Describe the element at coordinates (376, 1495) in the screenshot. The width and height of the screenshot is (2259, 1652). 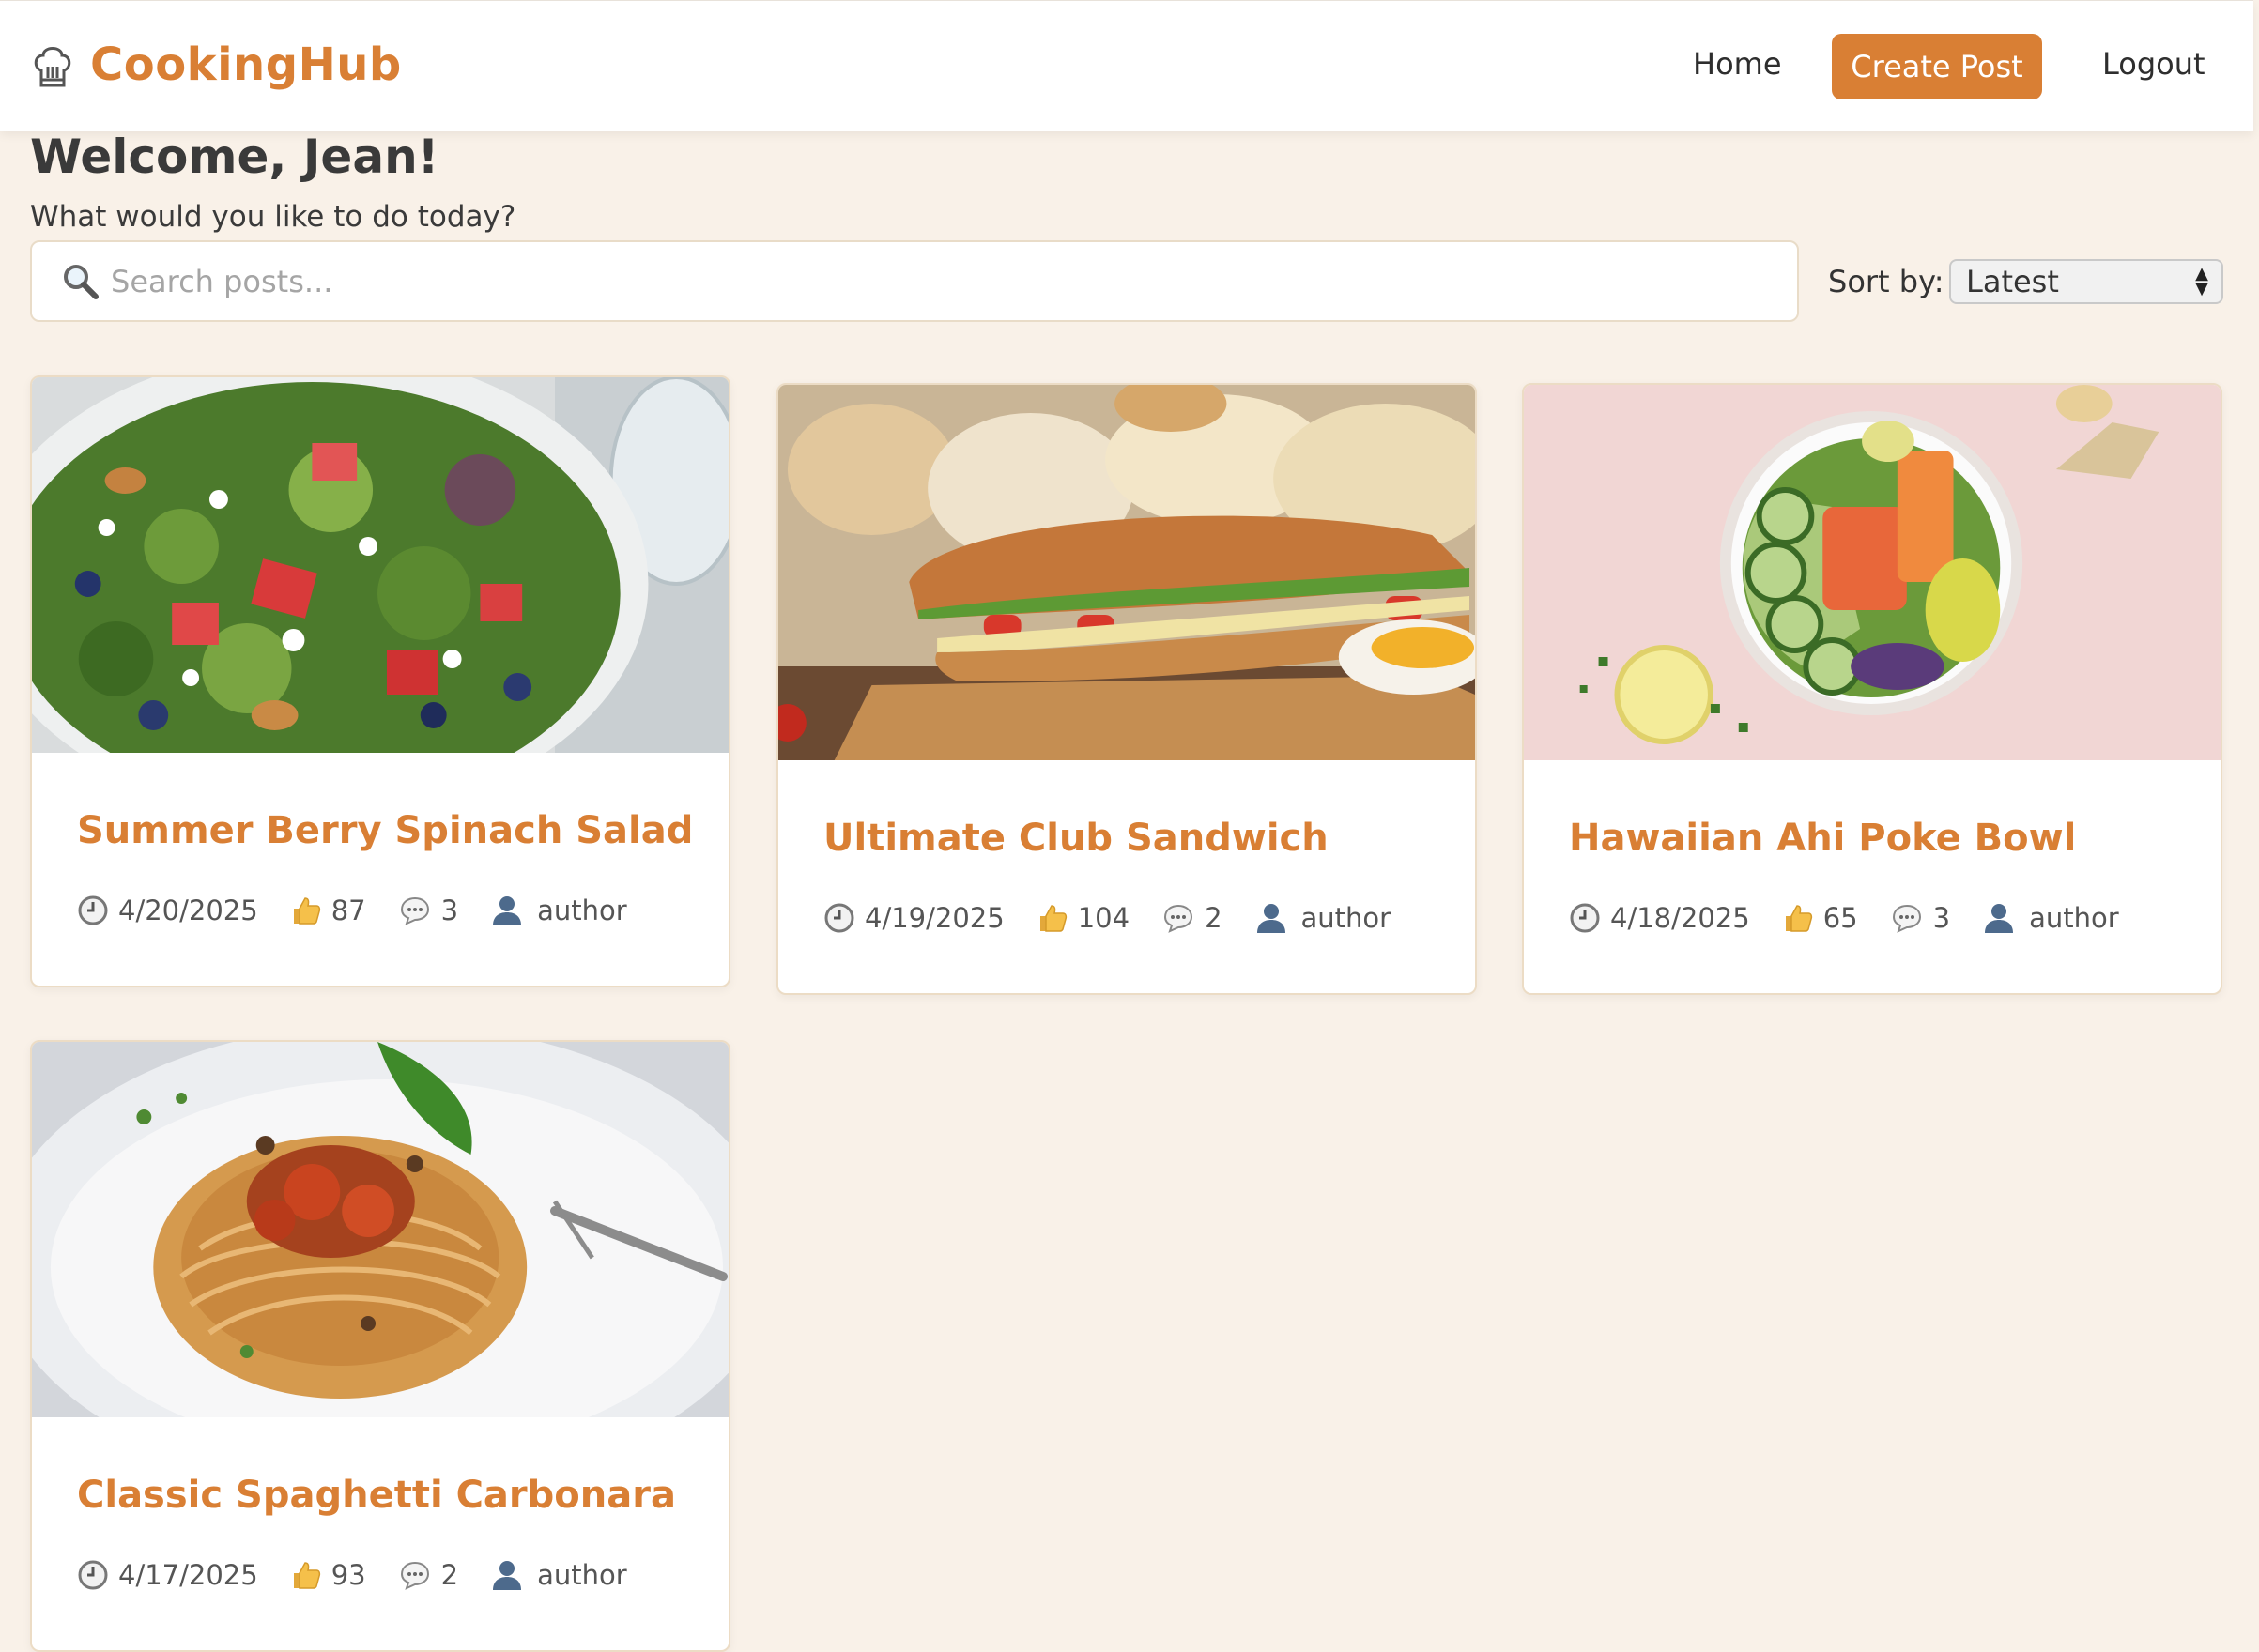
I see `post-title: Classic Spaghetti Carbonara` at that location.